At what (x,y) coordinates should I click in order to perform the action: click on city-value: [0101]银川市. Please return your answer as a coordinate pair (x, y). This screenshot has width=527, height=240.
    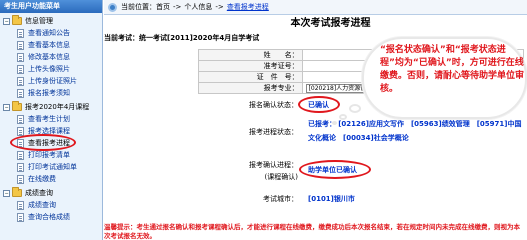
    Looking at the image, I should click on (331, 199).